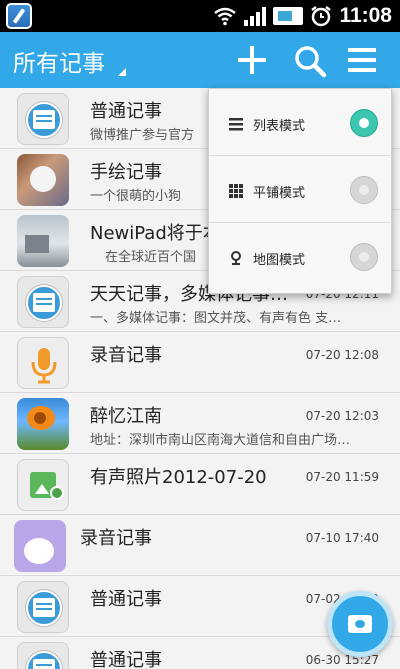 Image resolution: width=400 pixels, height=669 pixels. What do you see at coordinates (365, 15) in the screenshot?
I see `clock-time: 11:08` at bounding box center [365, 15].